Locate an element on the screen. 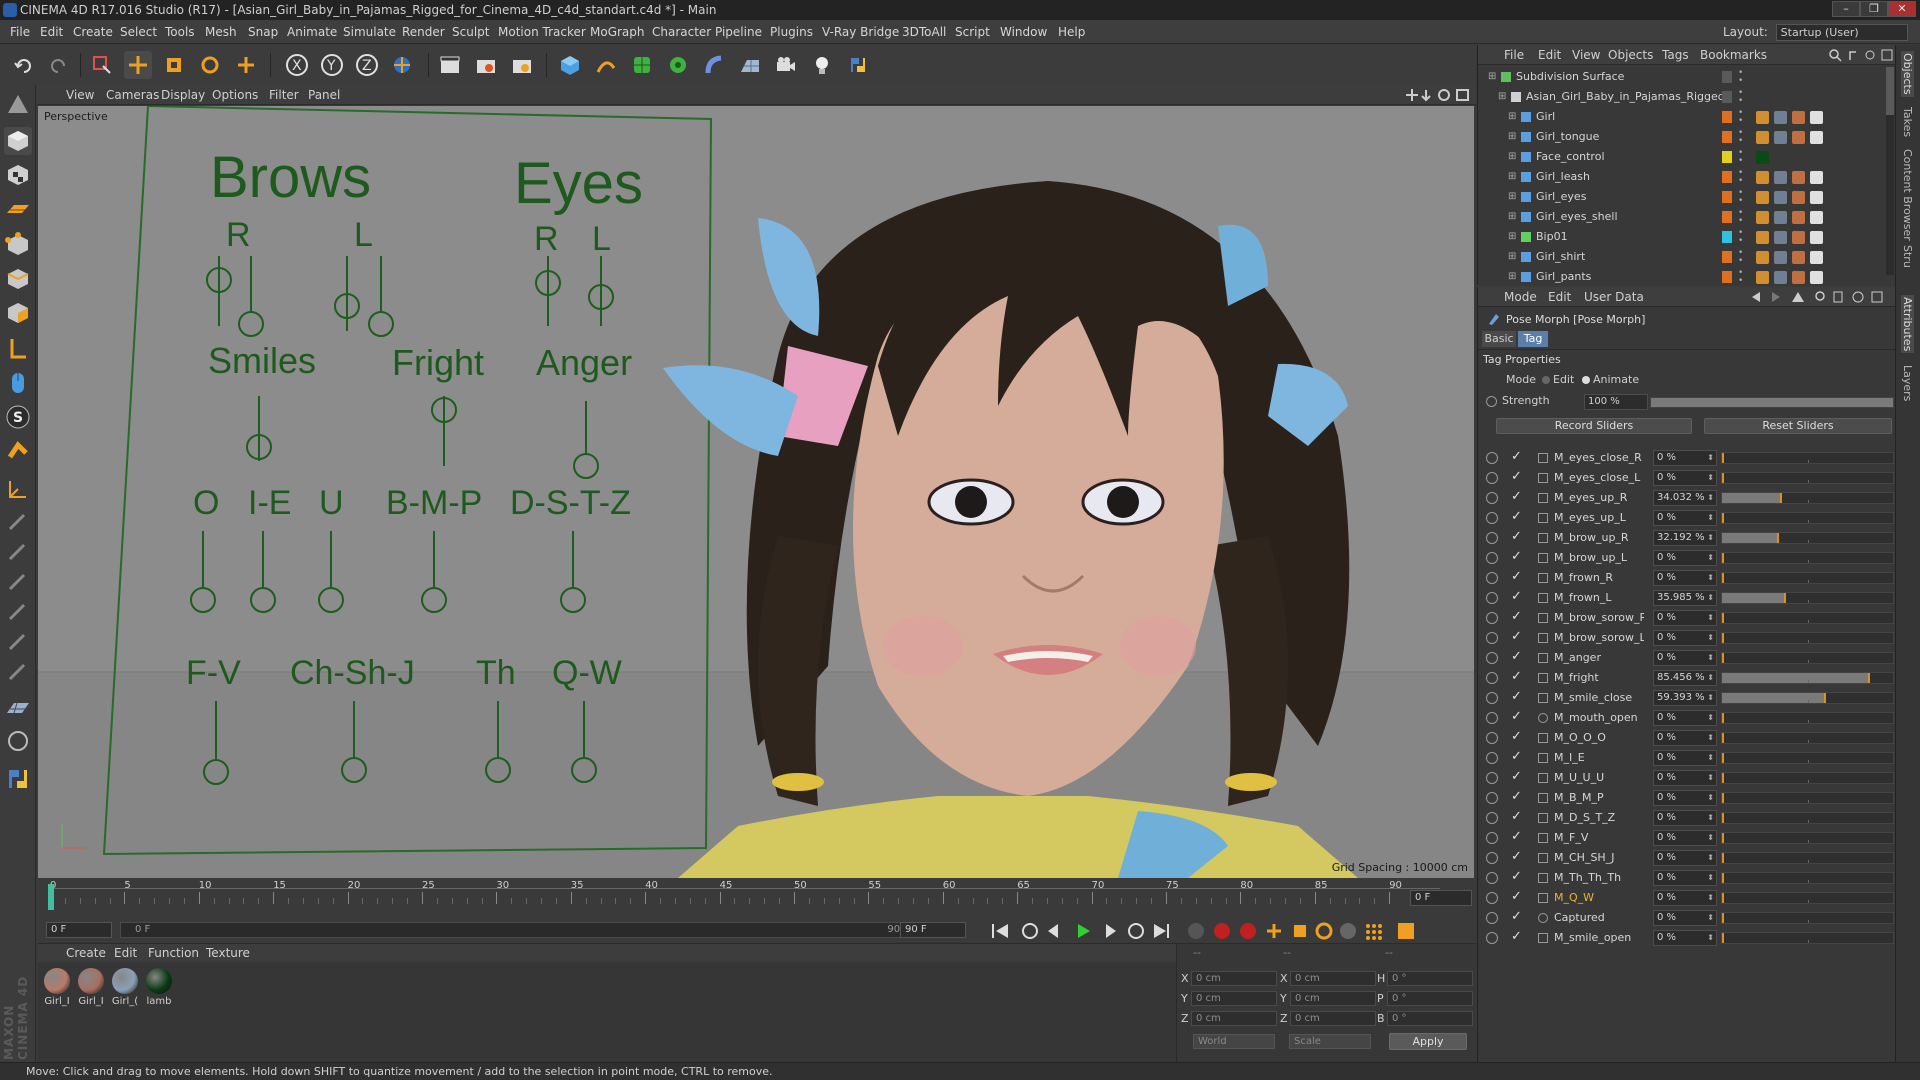  floor-button is located at coordinates (750, 65).